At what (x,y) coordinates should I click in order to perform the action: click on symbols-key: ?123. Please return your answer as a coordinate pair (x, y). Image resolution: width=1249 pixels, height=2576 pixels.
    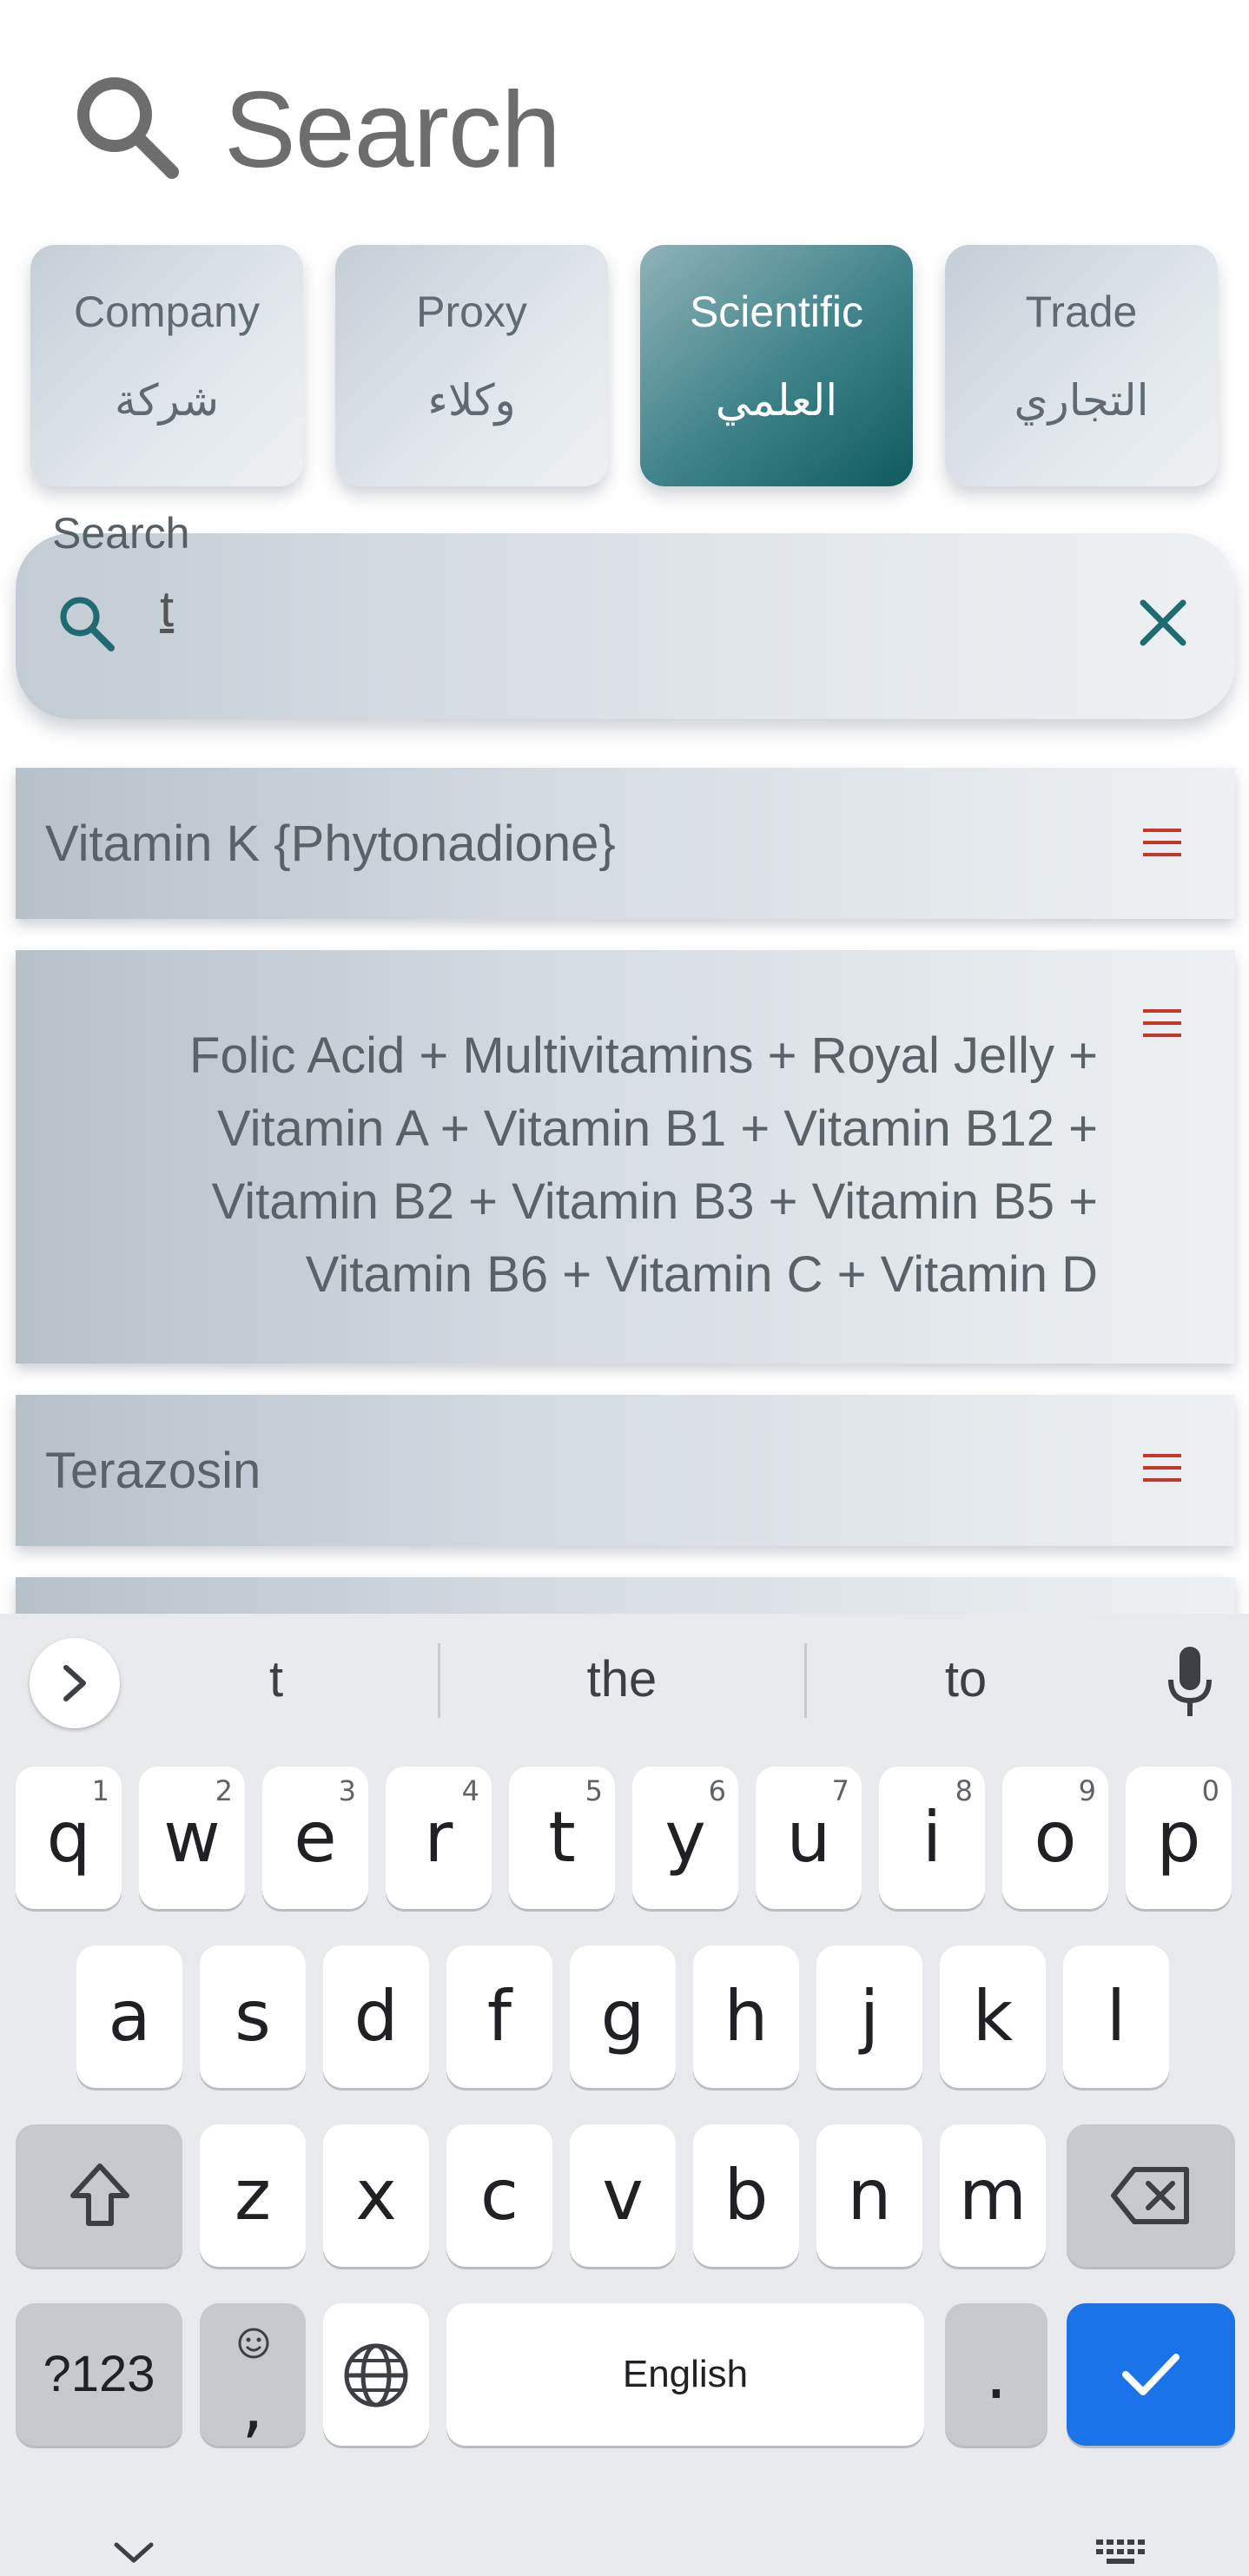
    Looking at the image, I should click on (99, 2374).